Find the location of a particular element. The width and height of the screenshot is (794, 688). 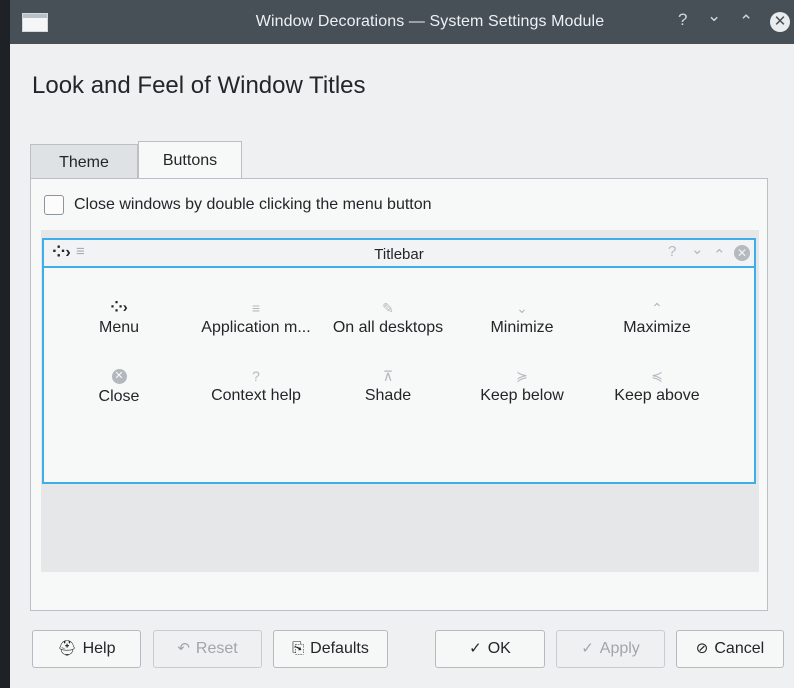

apply-button: ✓ Apply is located at coordinates (610, 649).